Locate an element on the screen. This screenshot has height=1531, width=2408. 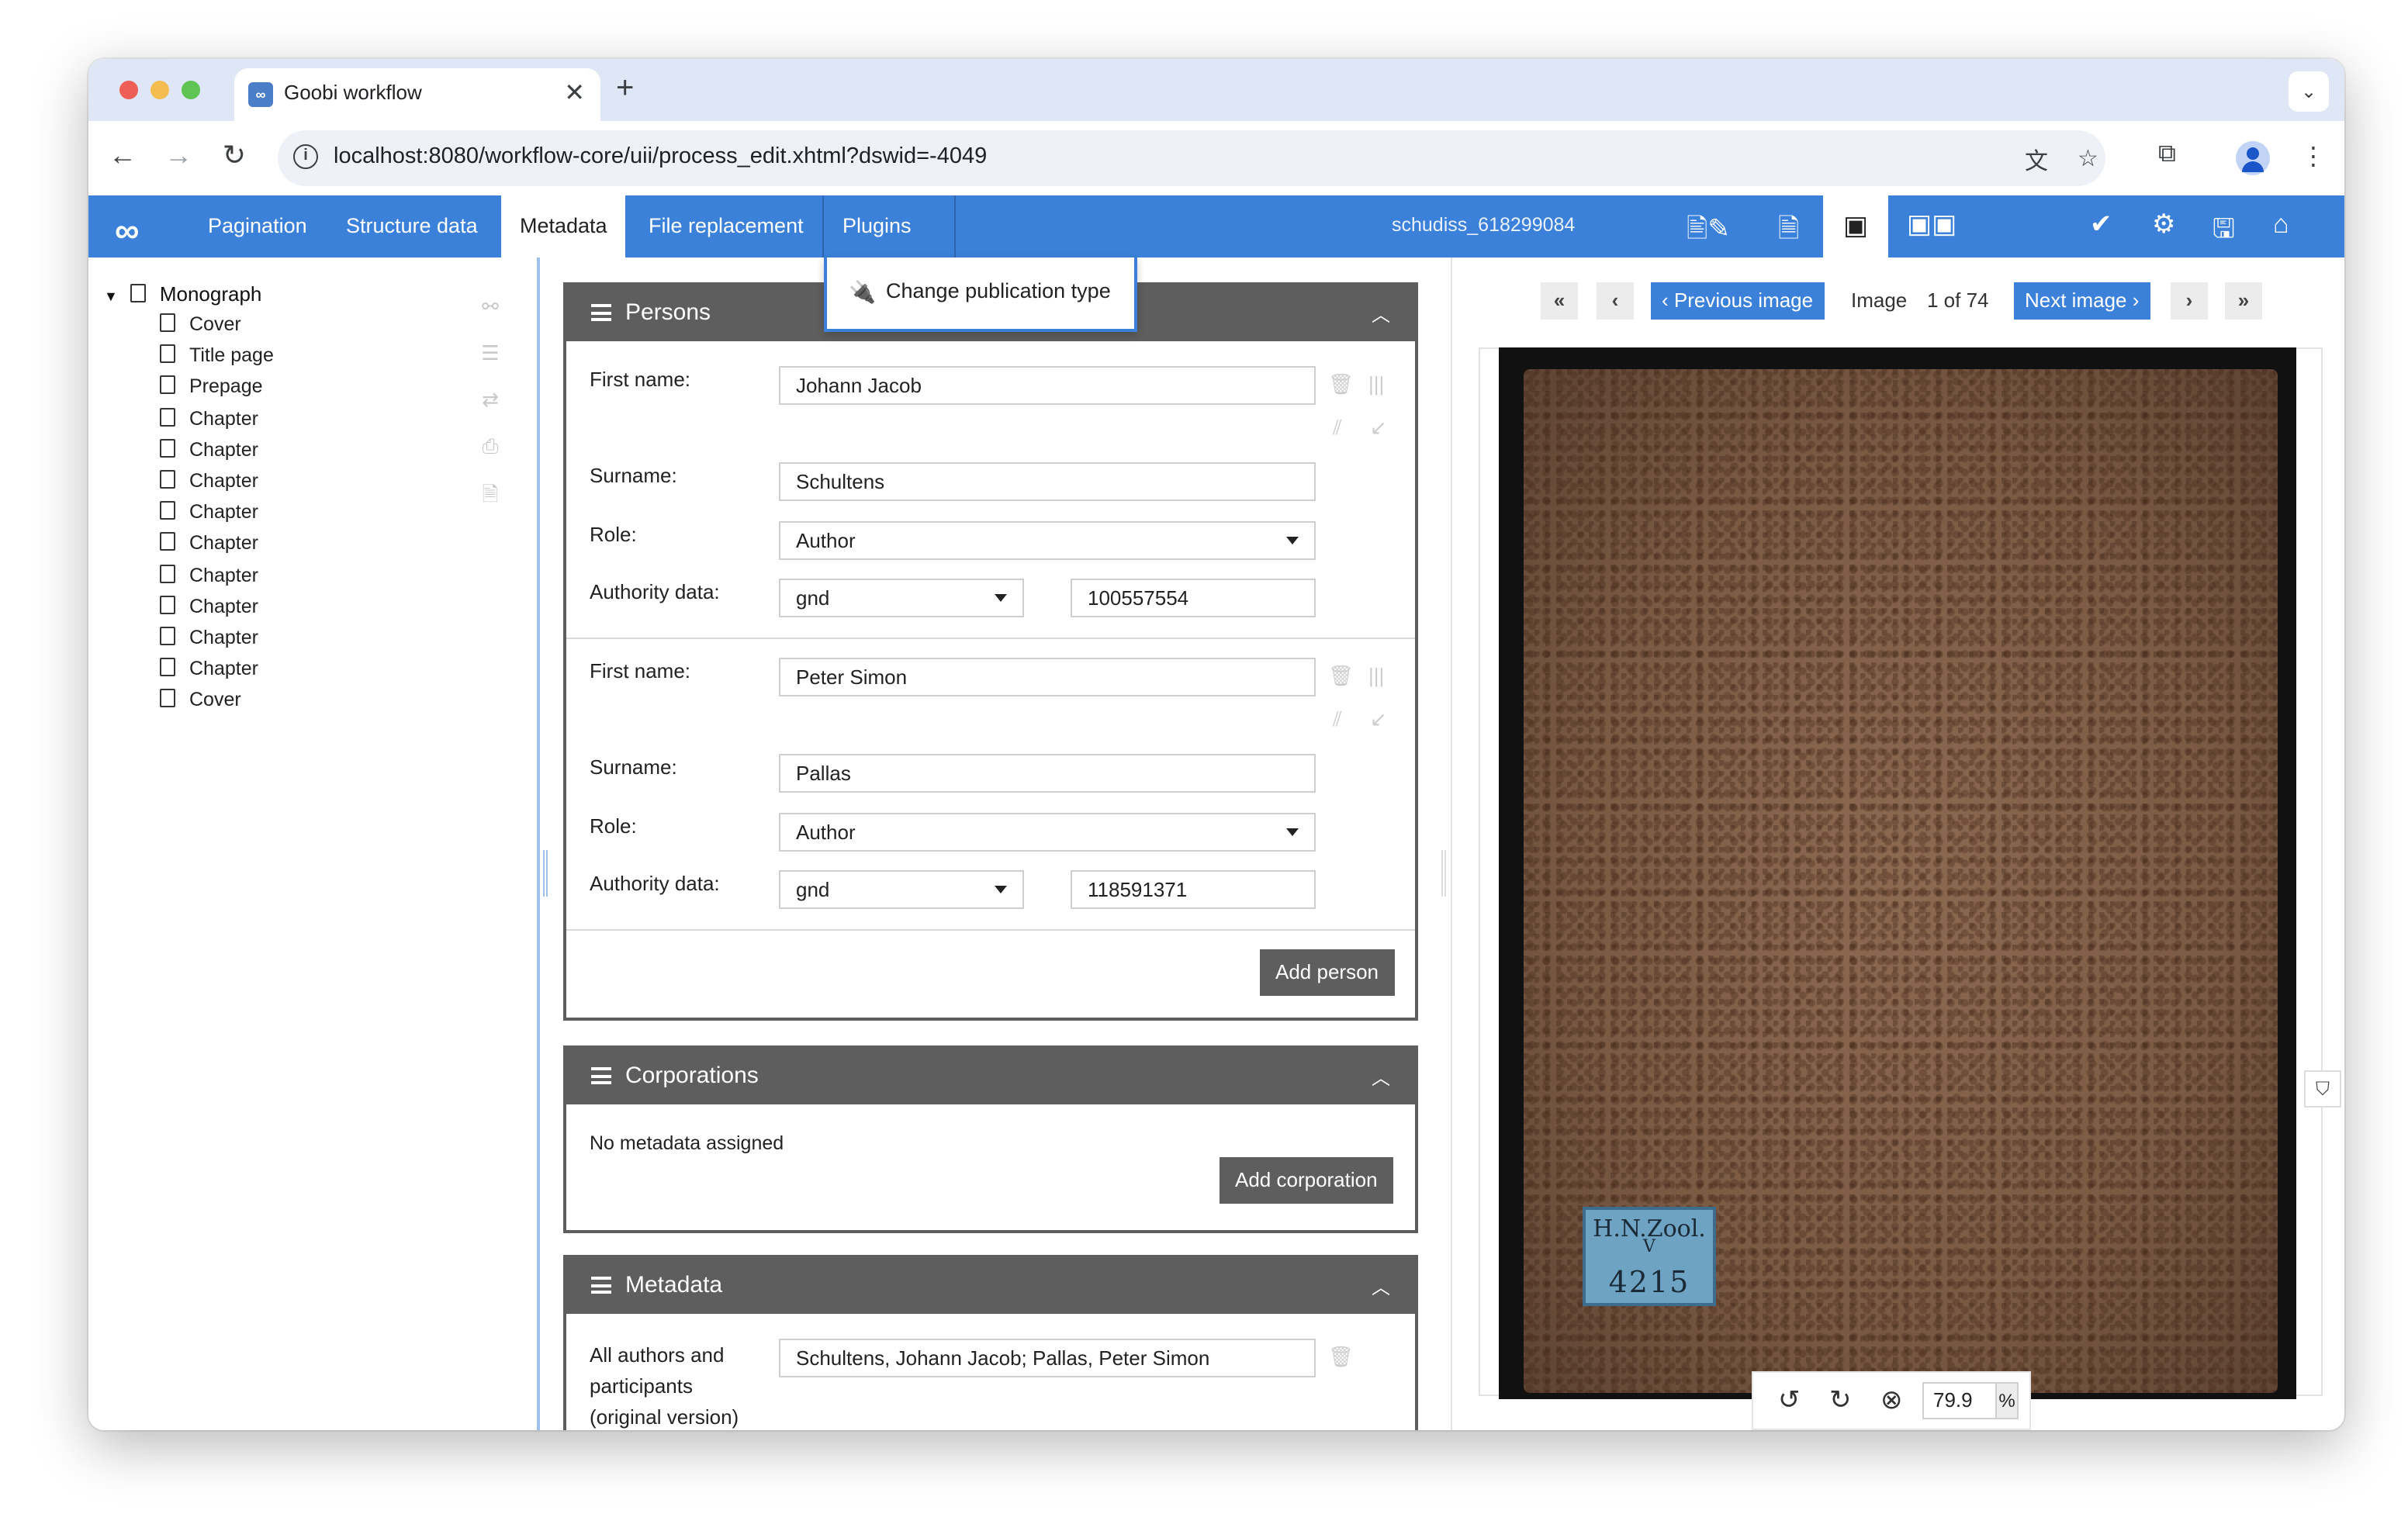
bookmark-icon: ⛉ is located at coordinates (2322, 1089).